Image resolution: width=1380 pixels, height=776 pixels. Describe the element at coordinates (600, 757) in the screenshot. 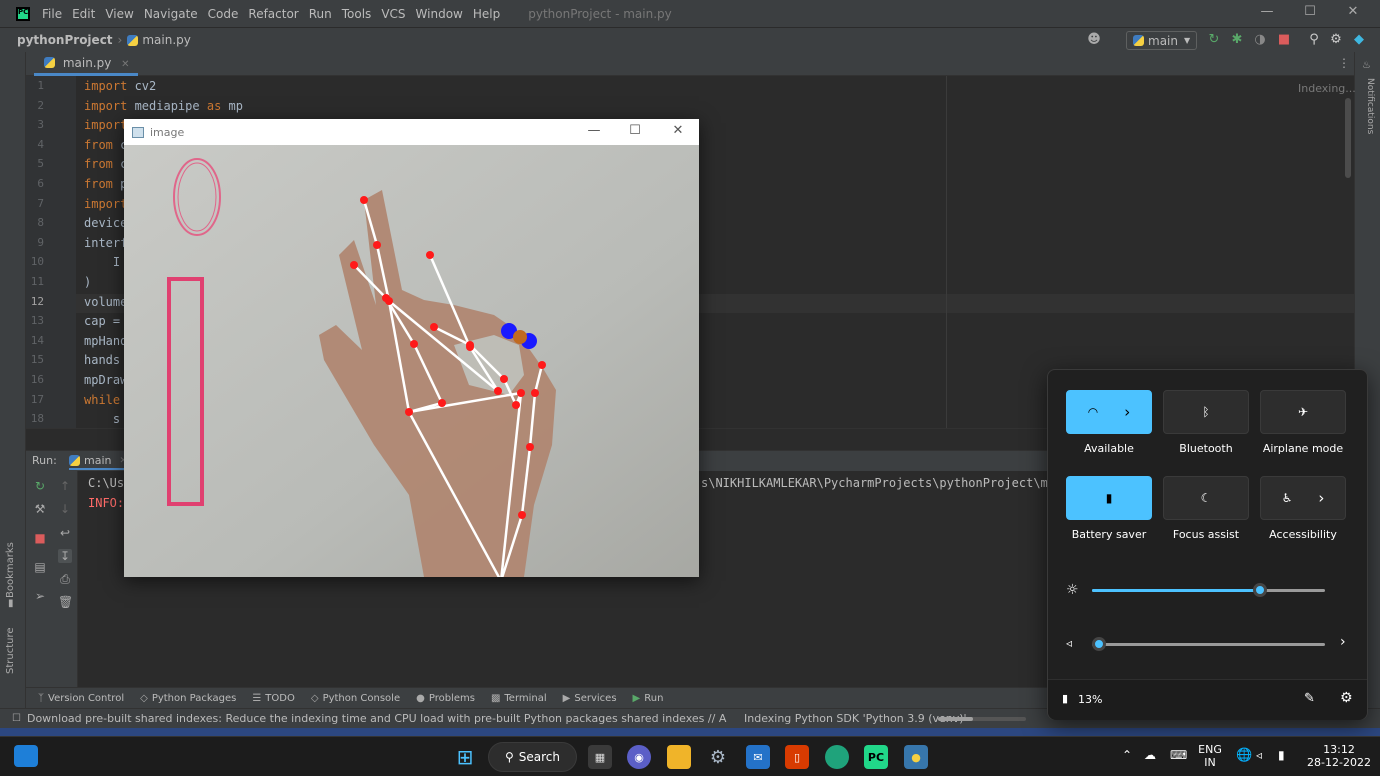

I see `task-view-icon: ▦` at that location.